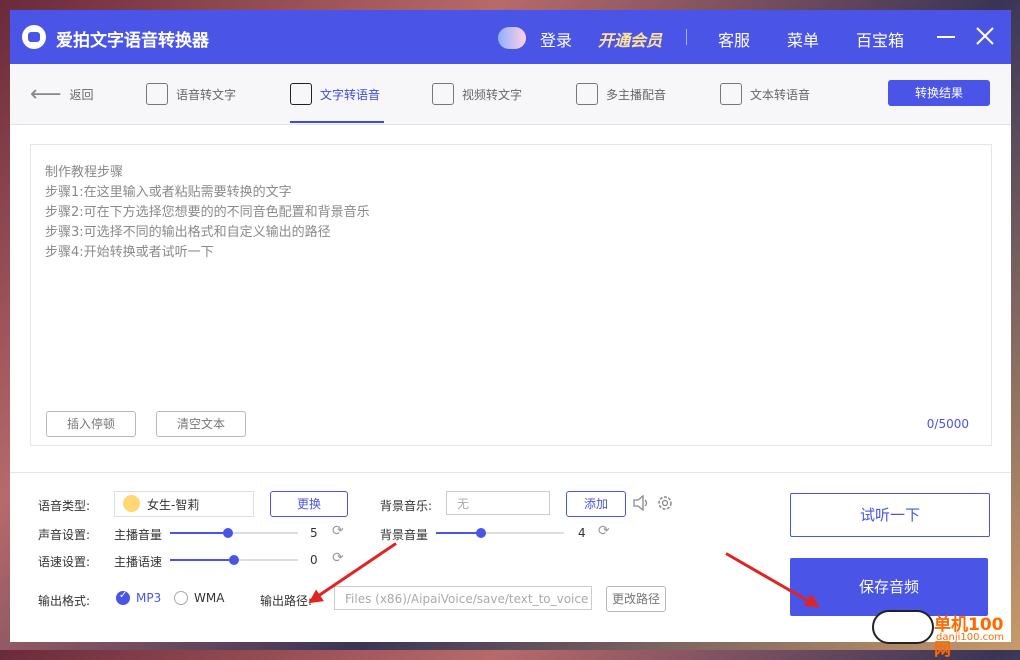  Describe the element at coordinates (129, 252) in the screenshot. I see `editor-line: 步骤4:开始转换或者试听一下` at that location.